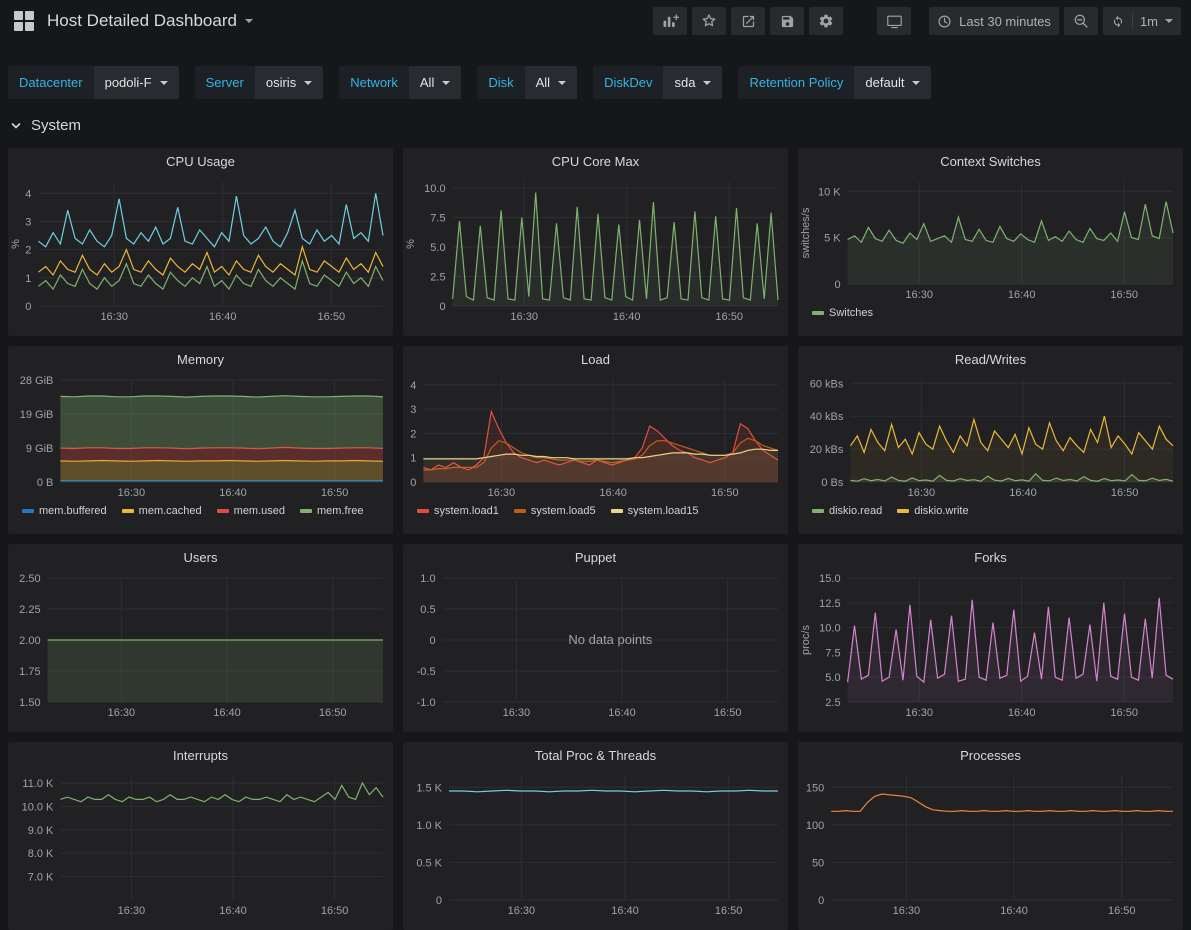  What do you see at coordinates (933, 511) in the screenshot?
I see `legend-item: diskio.write` at bounding box center [933, 511].